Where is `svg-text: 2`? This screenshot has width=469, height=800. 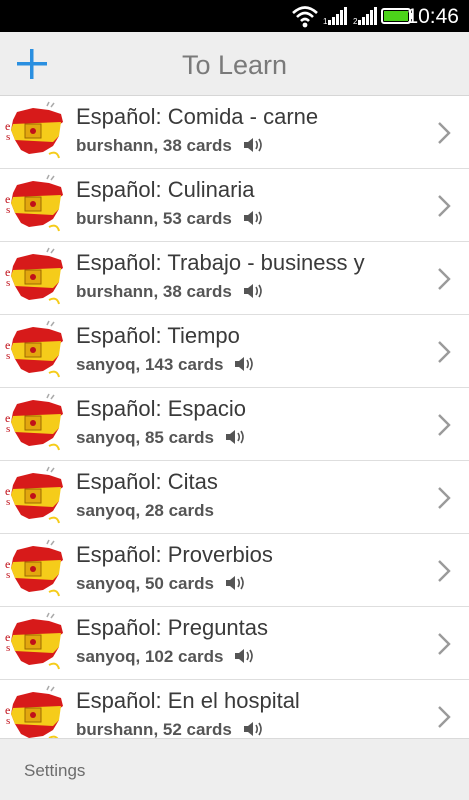 svg-text: 2 is located at coordinates (355, 21).